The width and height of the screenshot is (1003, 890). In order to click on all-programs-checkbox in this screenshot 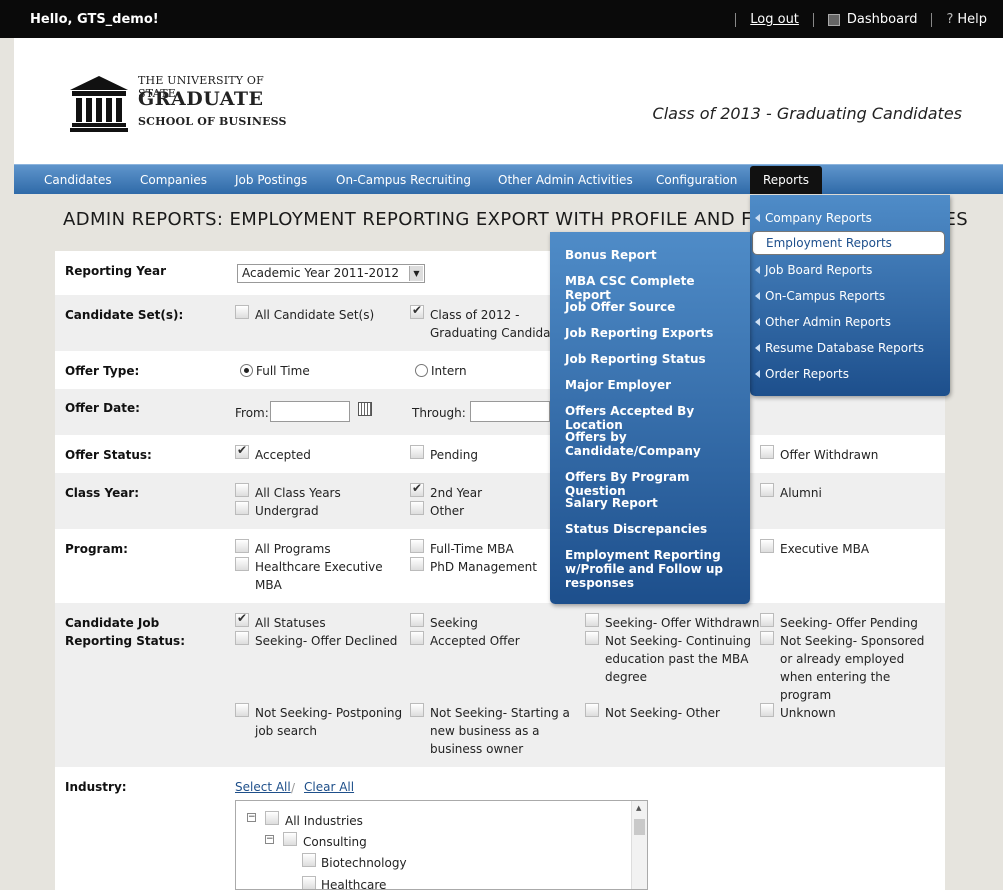, I will do `click(242, 546)`.